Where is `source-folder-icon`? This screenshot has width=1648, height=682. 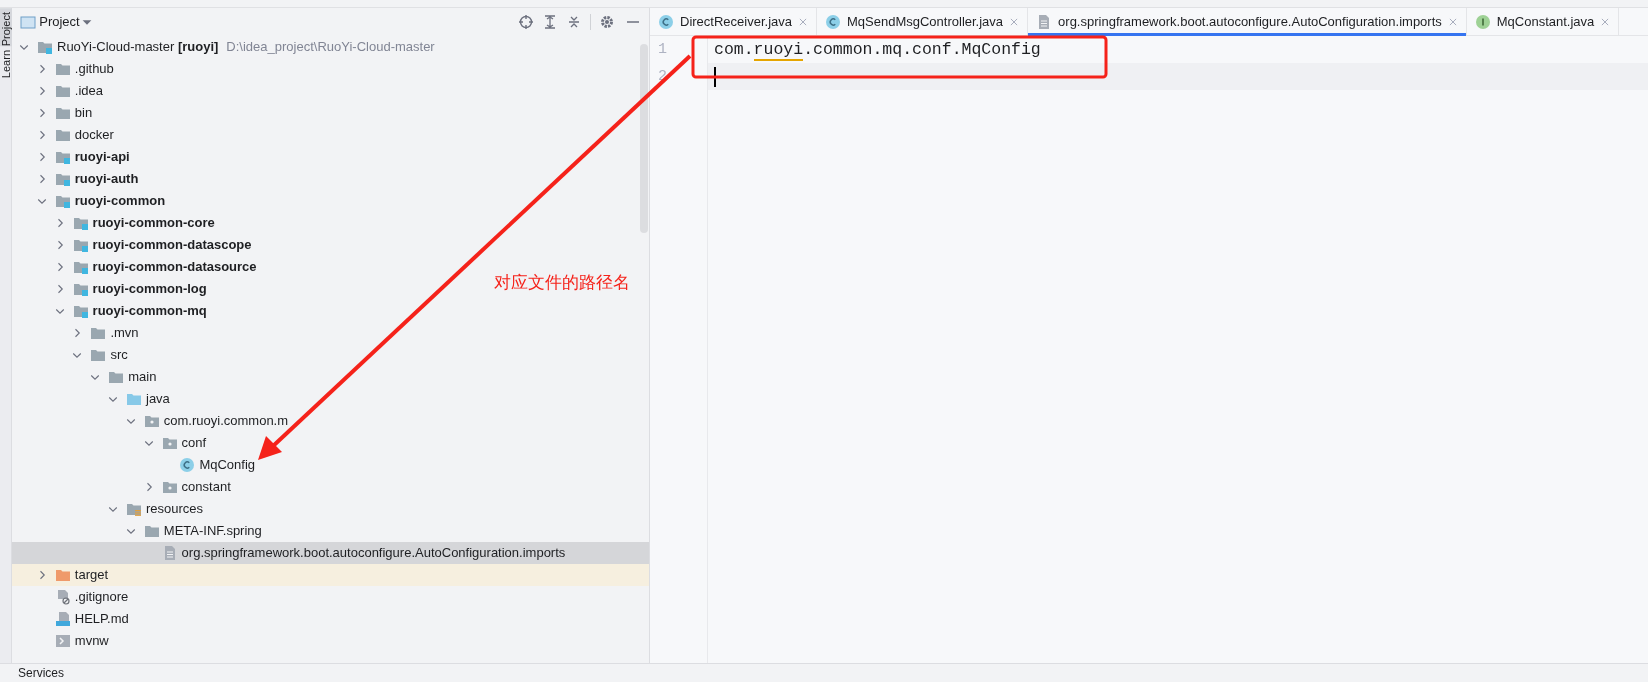 source-folder-icon is located at coordinates (134, 399).